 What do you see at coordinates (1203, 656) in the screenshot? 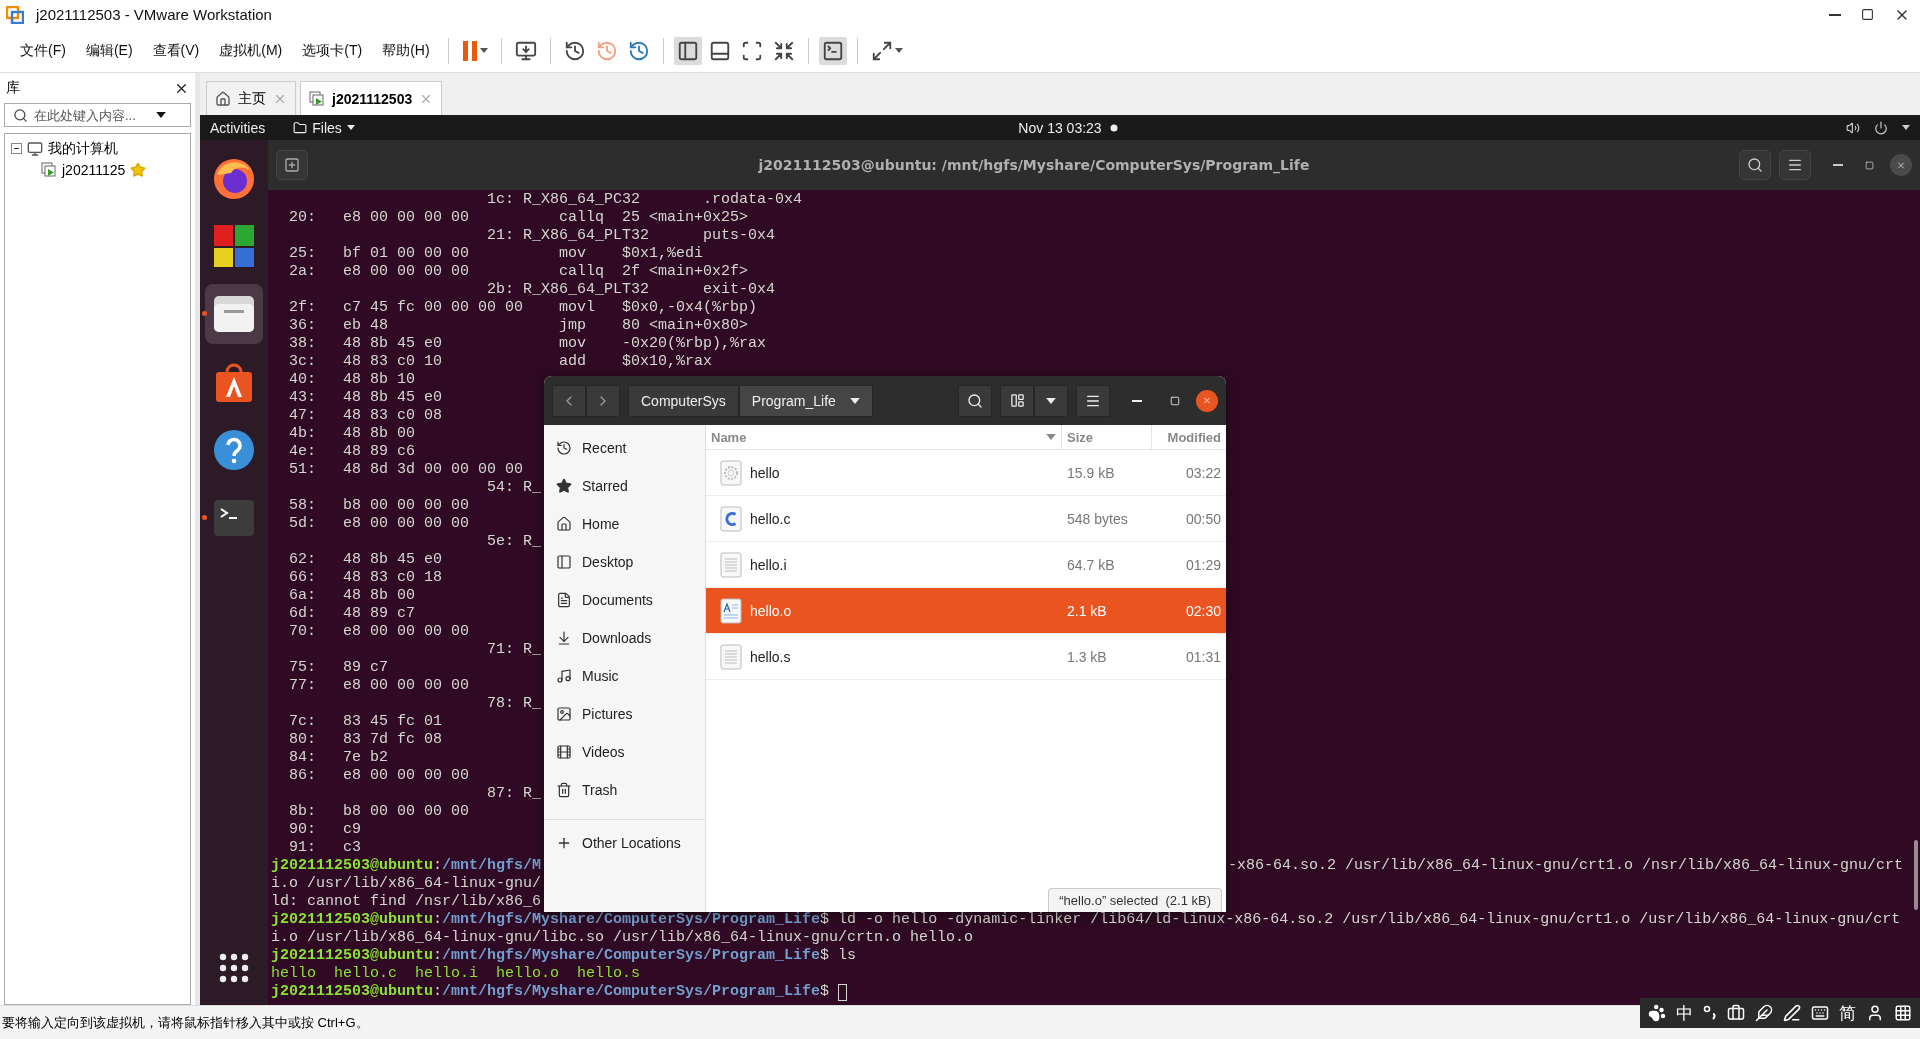
I see `file-modified: 01:31` at bounding box center [1203, 656].